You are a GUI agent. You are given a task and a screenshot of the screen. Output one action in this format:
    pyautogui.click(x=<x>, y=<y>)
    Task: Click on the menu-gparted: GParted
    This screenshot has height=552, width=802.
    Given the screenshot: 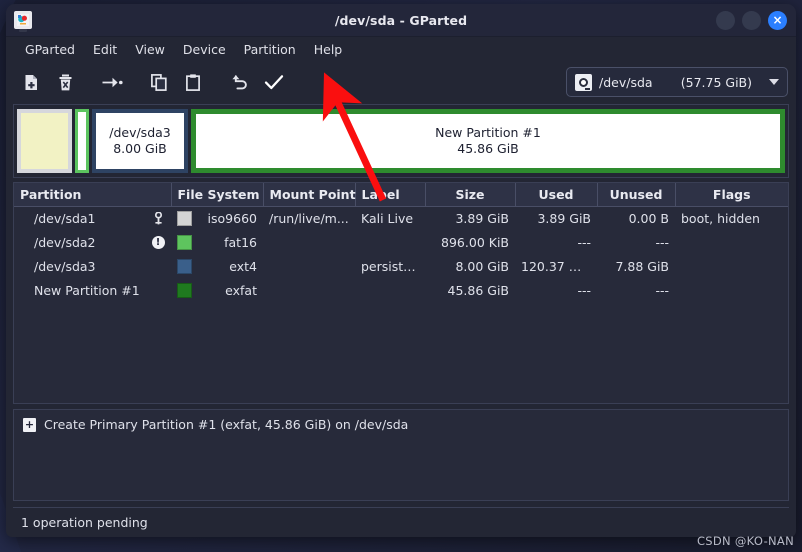 What is the action you would take?
    pyautogui.click(x=50, y=49)
    